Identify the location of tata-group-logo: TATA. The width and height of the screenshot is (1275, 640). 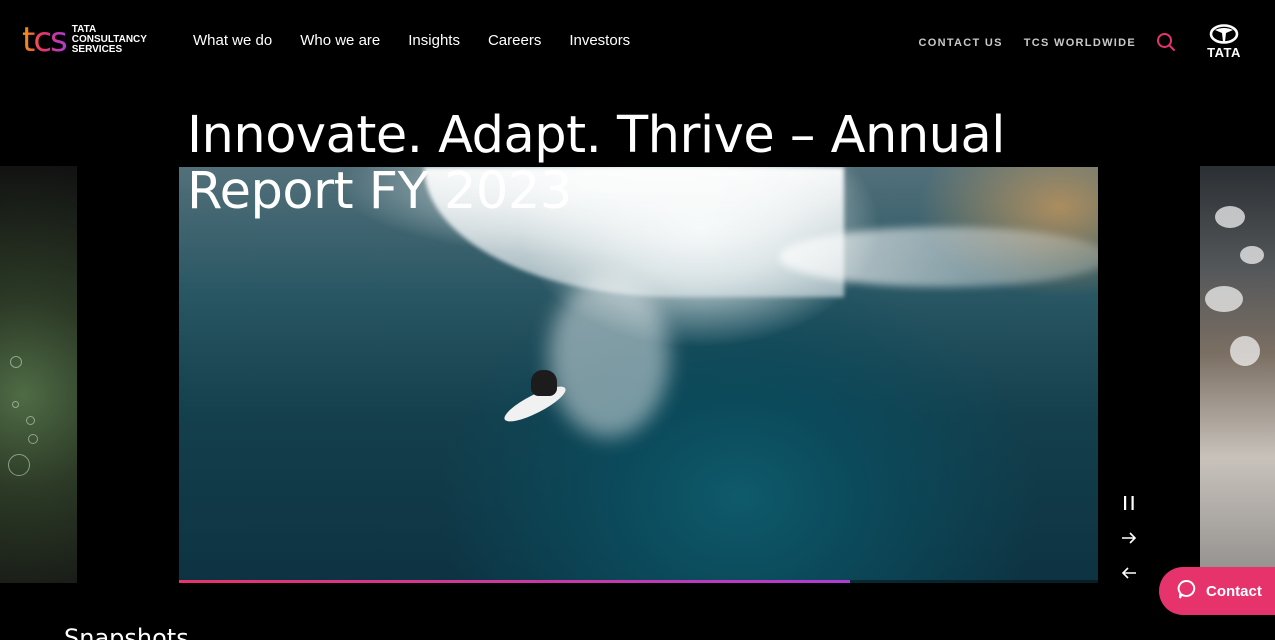
(1224, 42).